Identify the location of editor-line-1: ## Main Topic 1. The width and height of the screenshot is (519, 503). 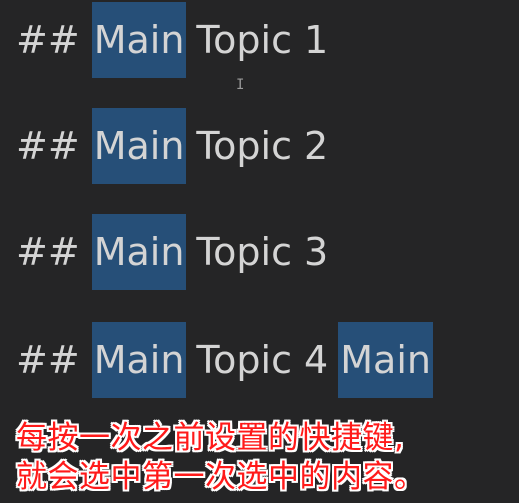
(172, 40).